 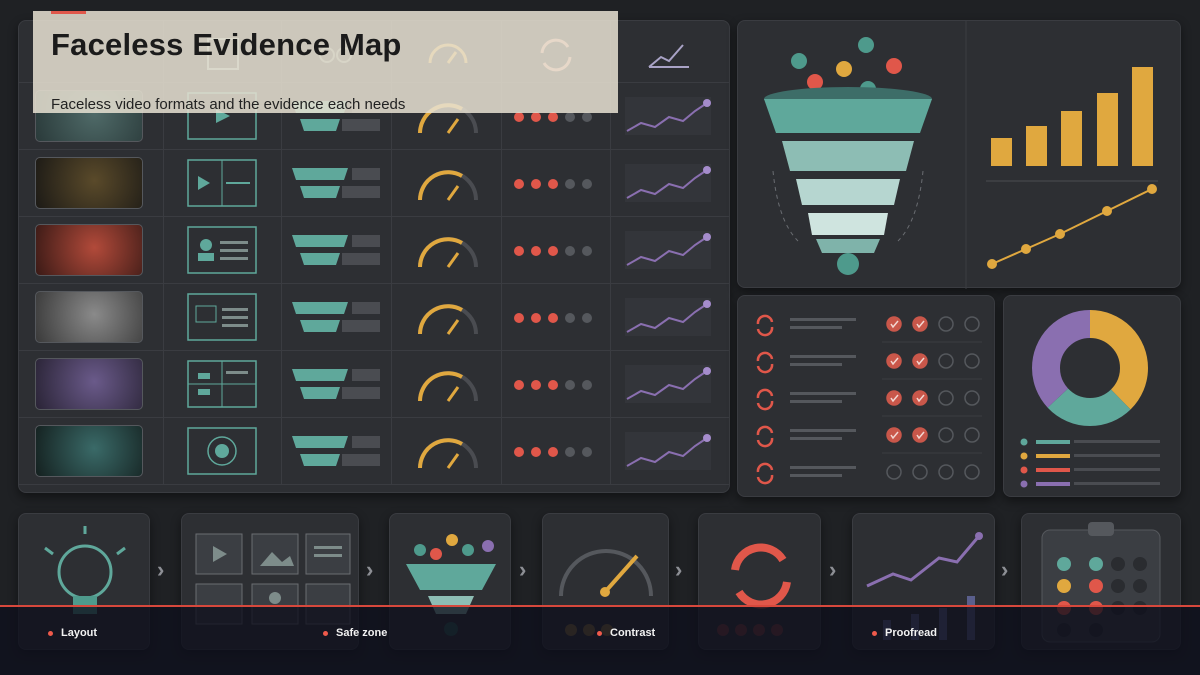 I want to click on thumbnail-silhouette, so click(x=89, y=451).